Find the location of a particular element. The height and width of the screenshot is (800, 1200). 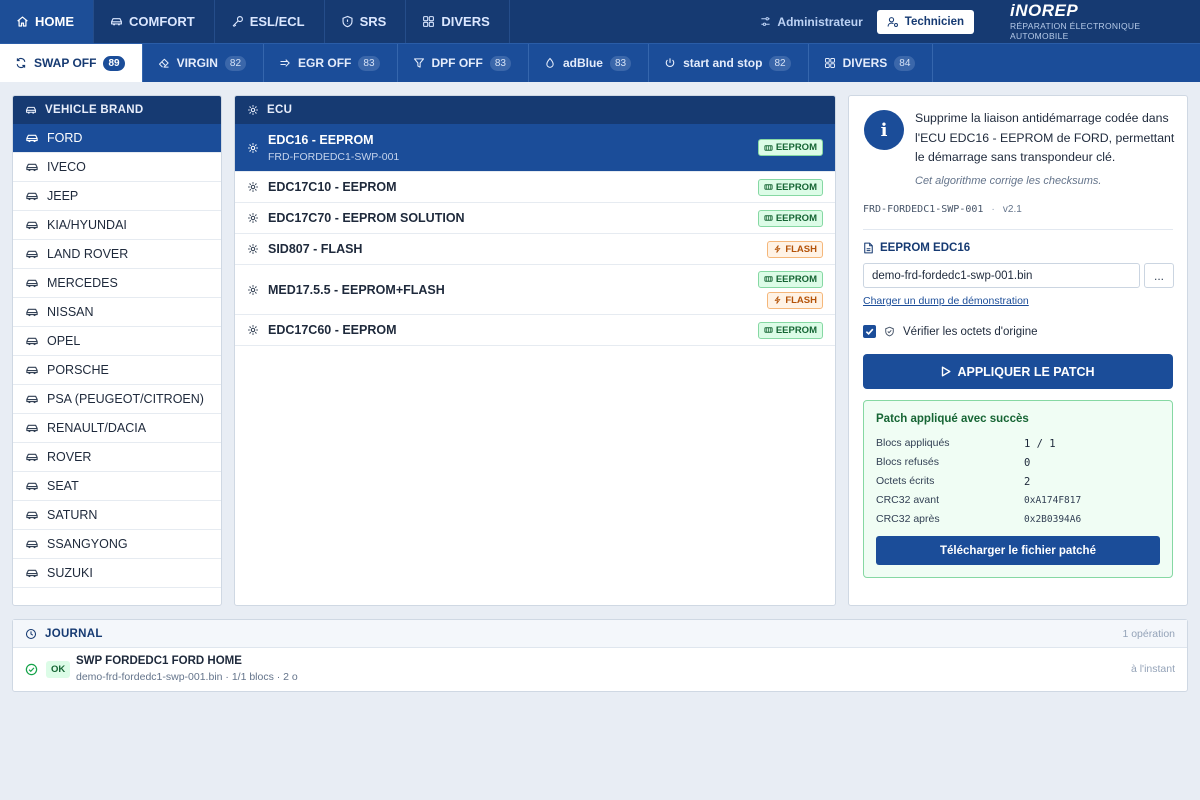

filter-icon is located at coordinates (418, 63).